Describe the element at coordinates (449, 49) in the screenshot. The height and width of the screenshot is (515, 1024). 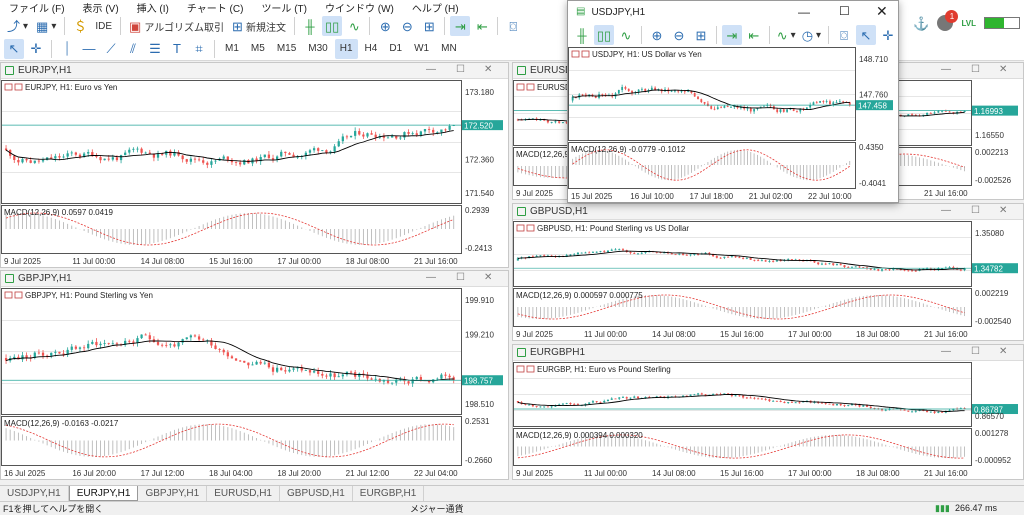
I see `timeframe-mn: MN` at that location.